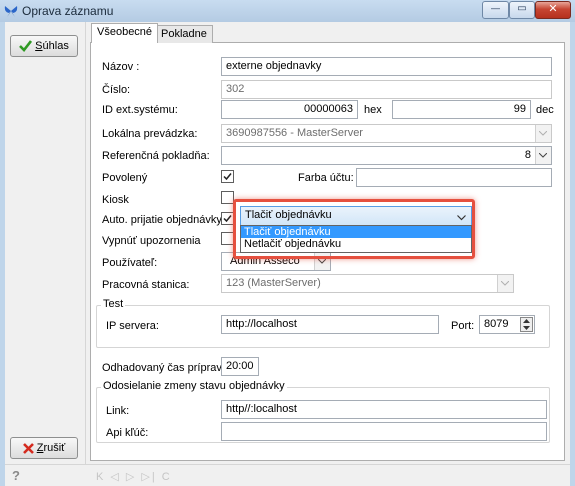  Describe the element at coordinates (294, 133) in the screenshot. I see `local-store-value: 3690987556 - MasterServer` at that location.